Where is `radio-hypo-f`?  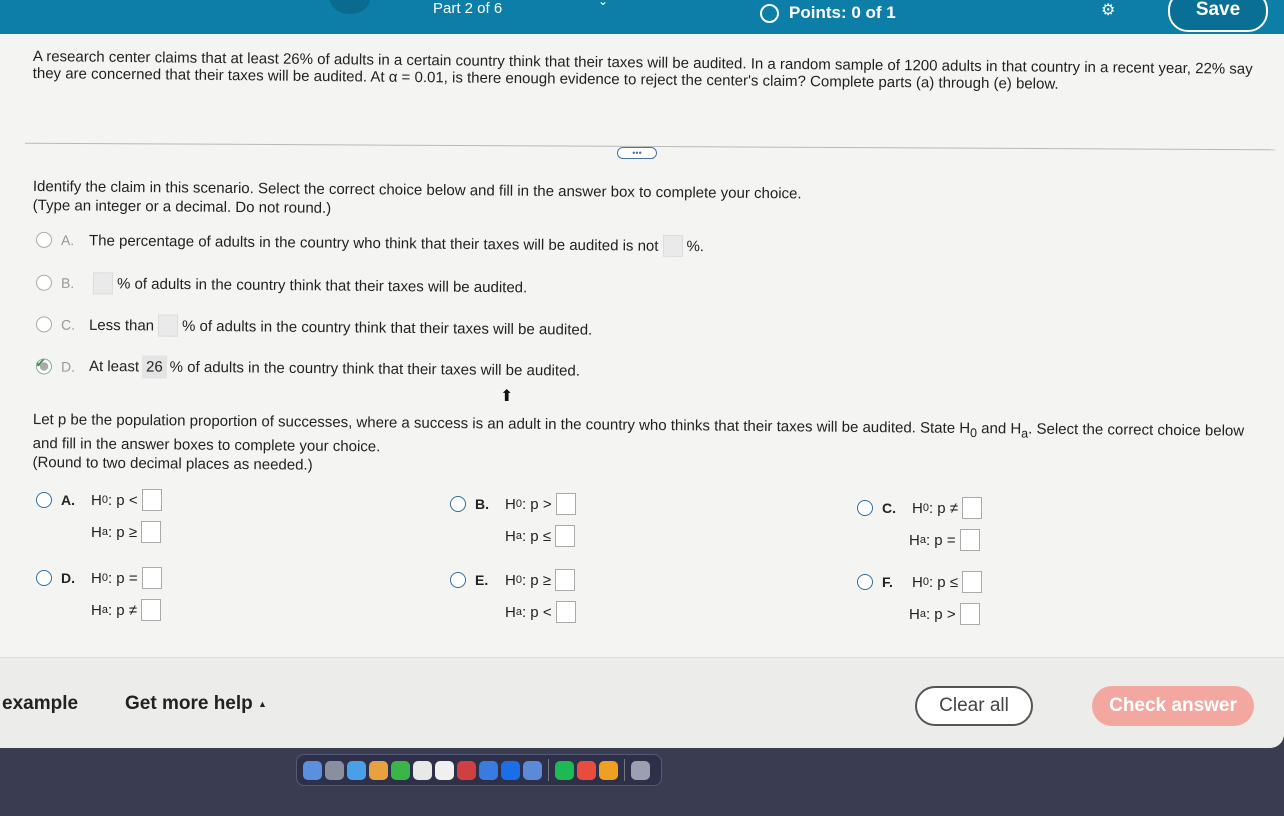 radio-hypo-f is located at coordinates (865, 582).